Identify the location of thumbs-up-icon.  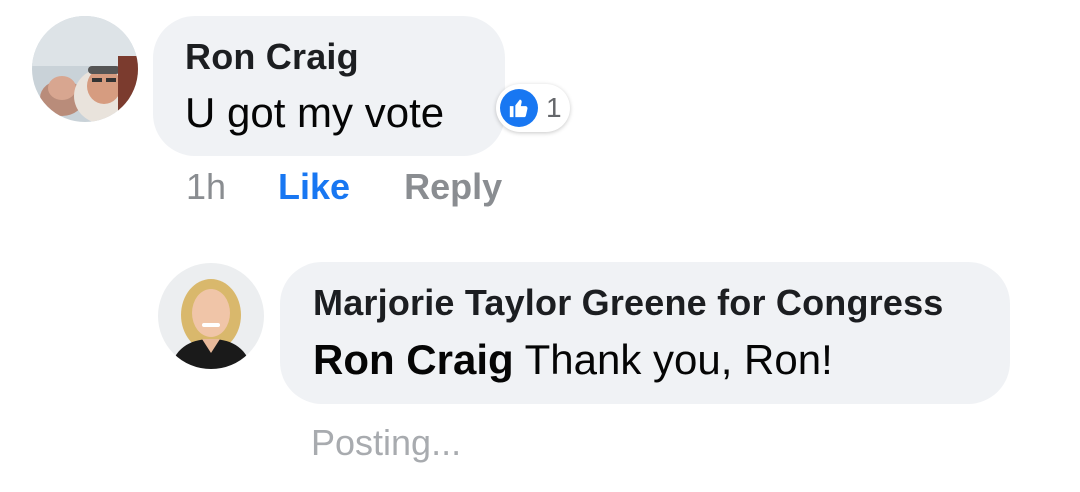
(519, 108).